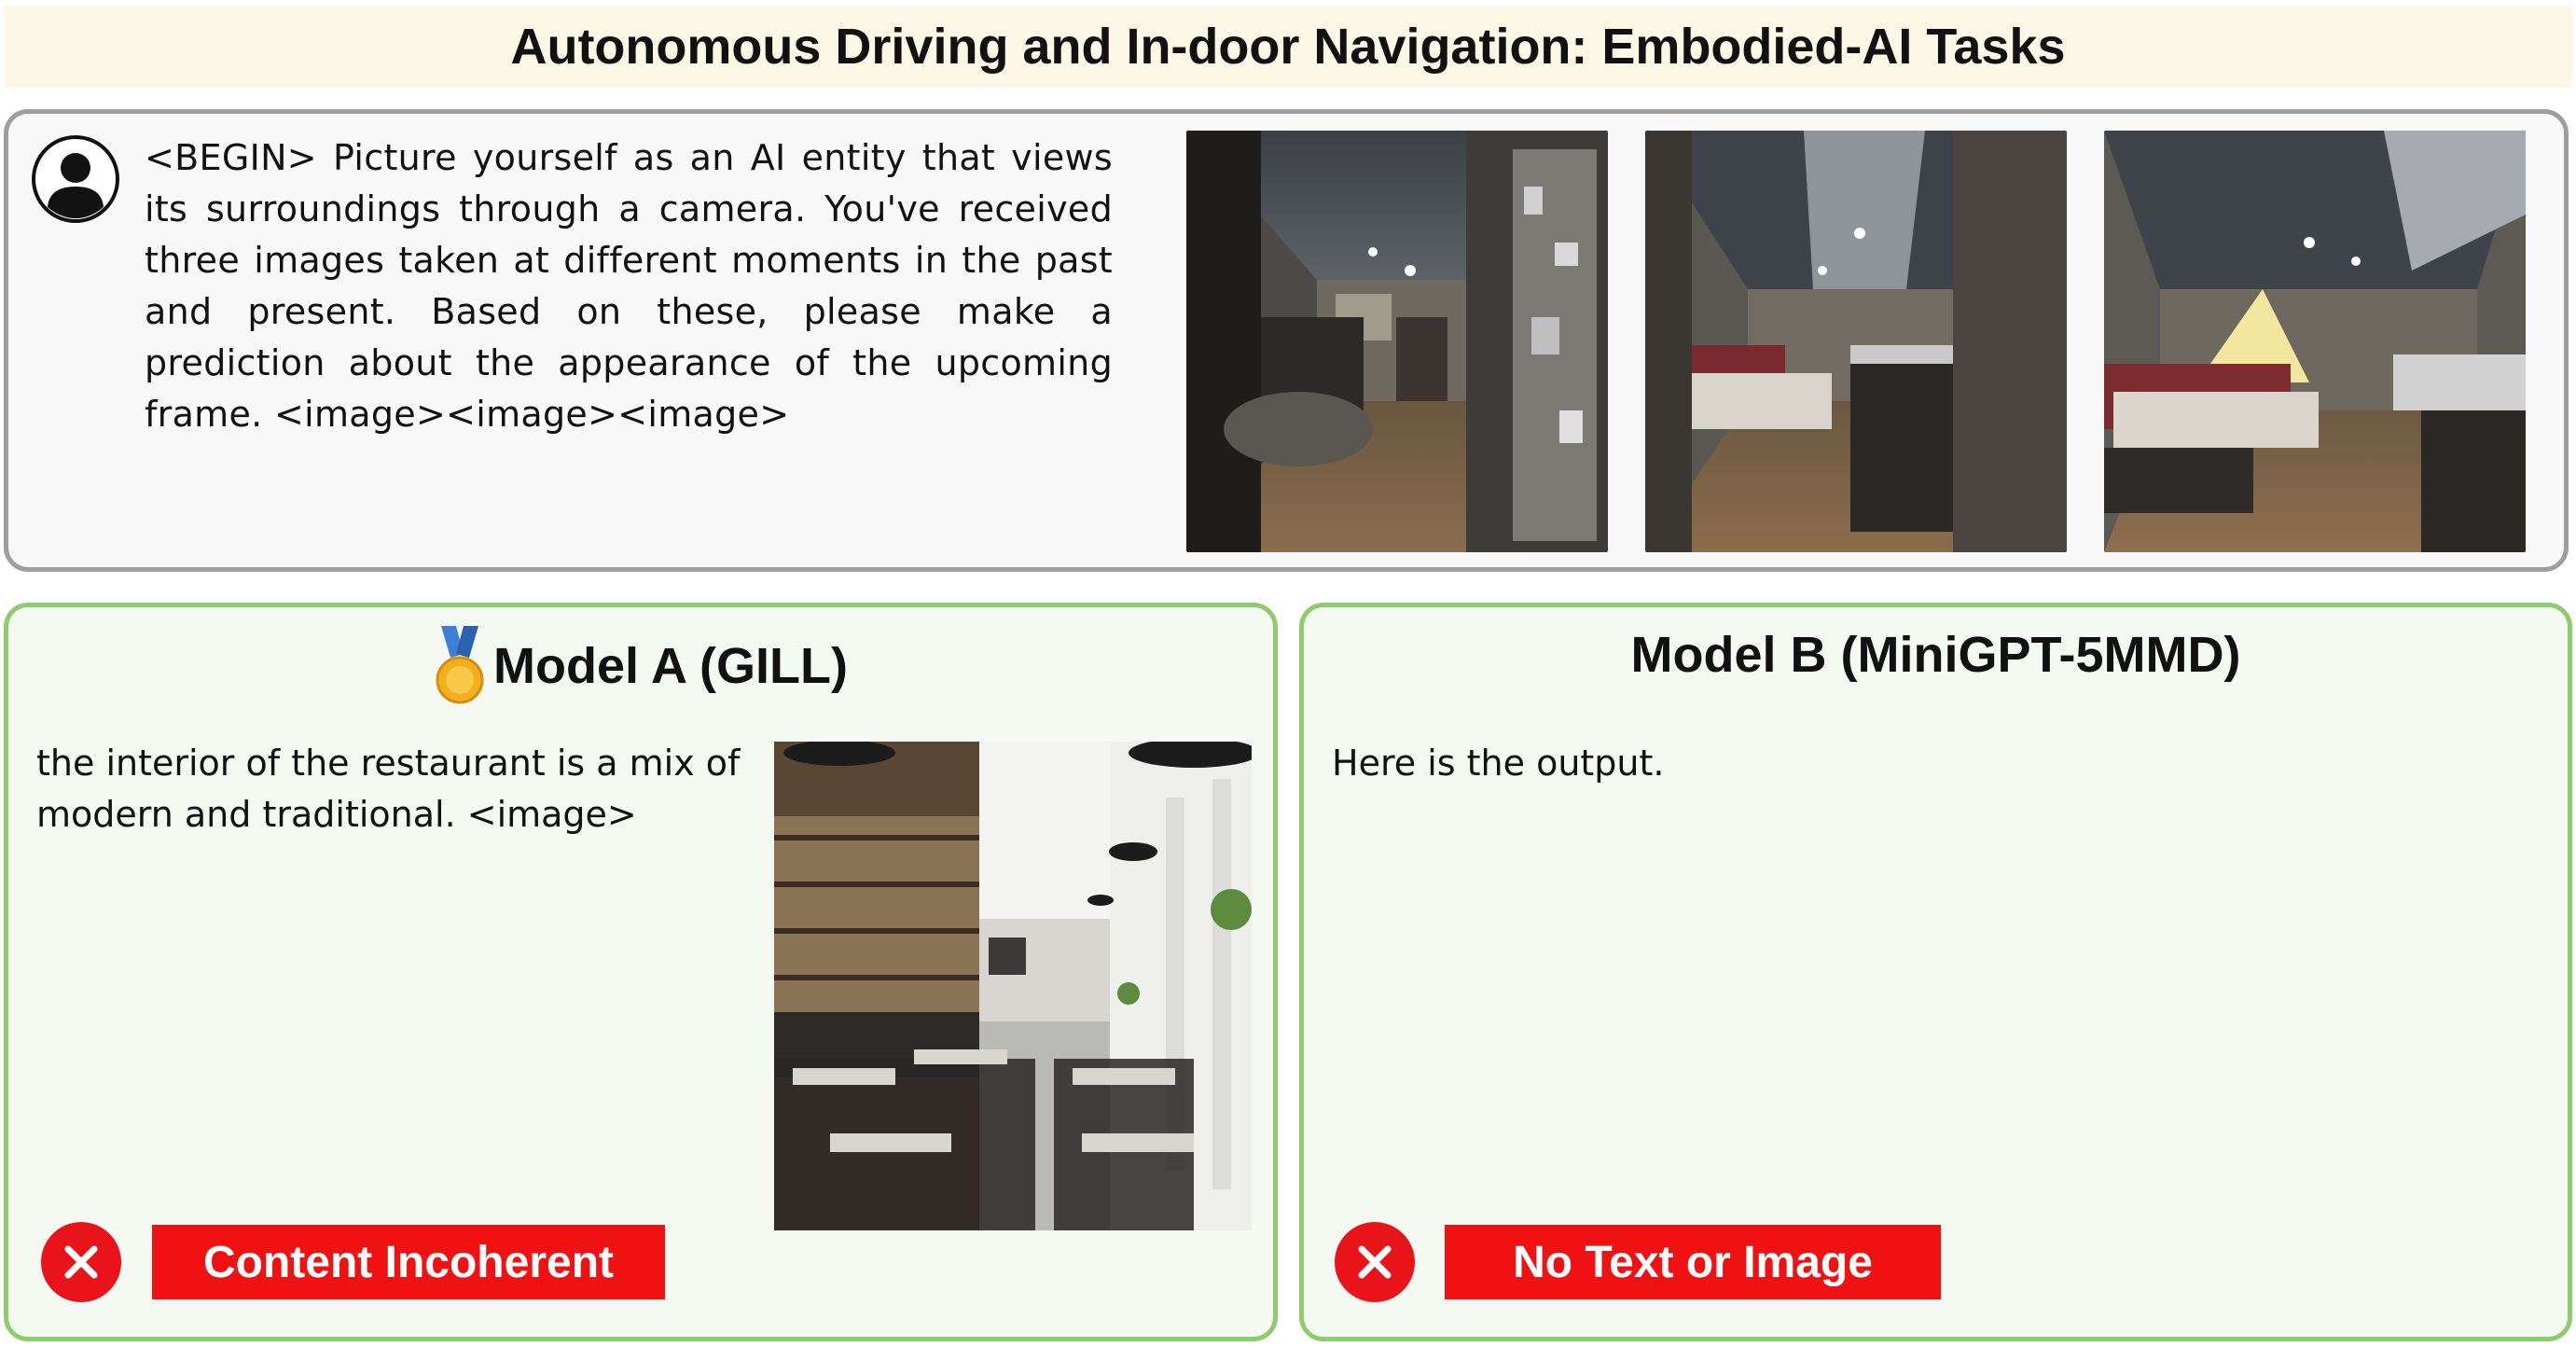 This screenshot has width=2576, height=1361. What do you see at coordinates (670, 666) in the screenshot?
I see `model-a-title: Model A (GILL)` at bounding box center [670, 666].